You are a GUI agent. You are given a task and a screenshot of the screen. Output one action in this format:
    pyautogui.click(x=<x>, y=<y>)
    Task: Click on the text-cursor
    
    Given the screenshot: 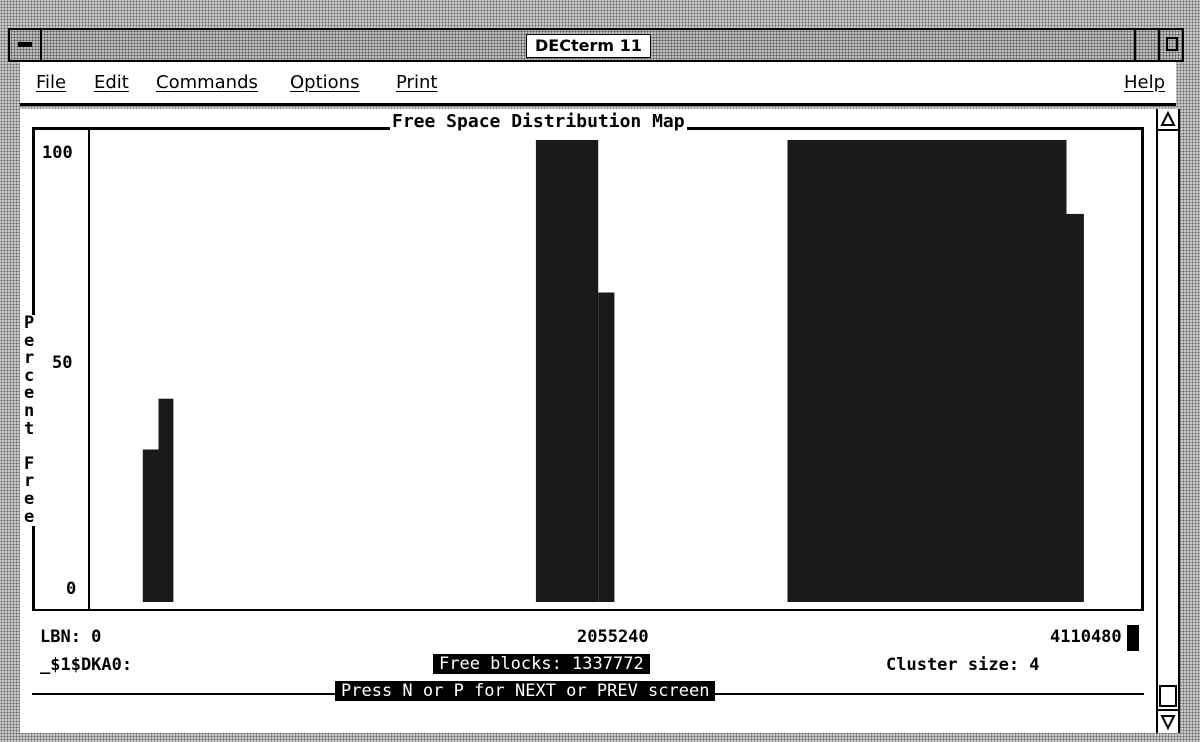 What is the action you would take?
    pyautogui.click(x=1133, y=638)
    